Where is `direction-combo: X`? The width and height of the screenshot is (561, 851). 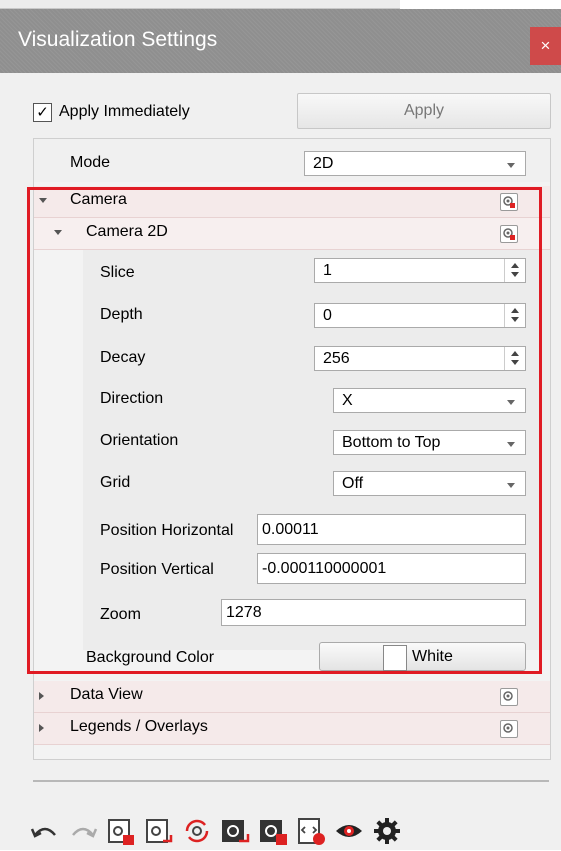 direction-combo: X is located at coordinates (429, 400).